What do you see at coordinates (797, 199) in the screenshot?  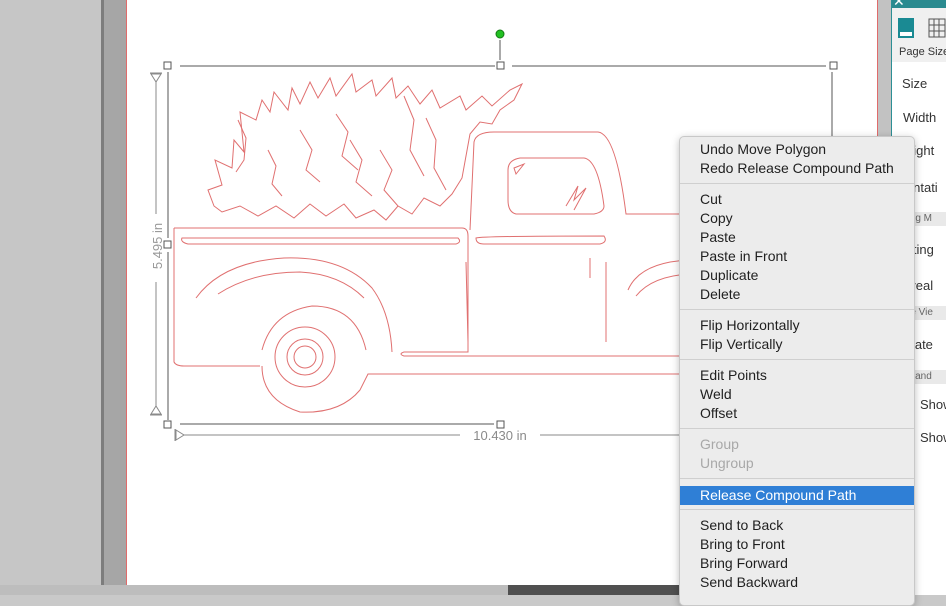 I see `menu-item-cut: Cut` at bounding box center [797, 199].